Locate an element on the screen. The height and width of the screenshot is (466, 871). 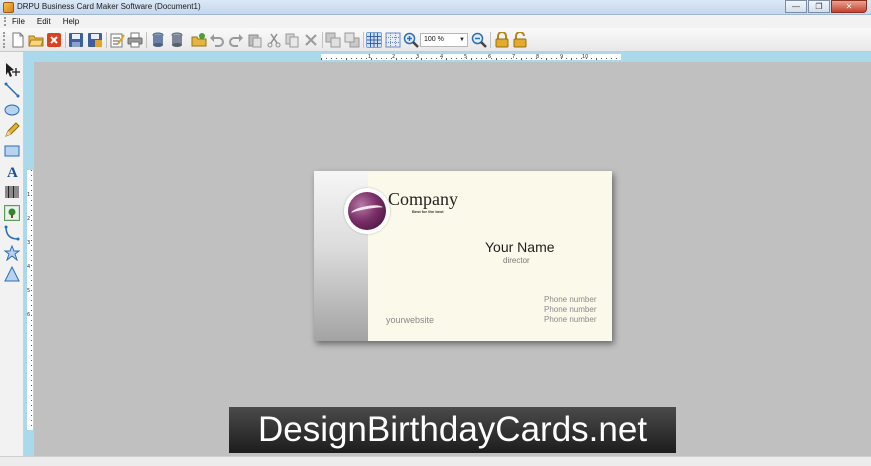
watermark-banner: DesignBirthdayCards.net is located at coordinates (452, 430).